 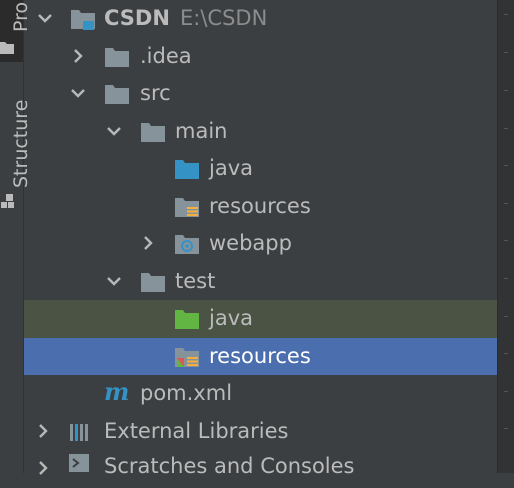 I want to click on tree-node-root: CSDN E:\CSDN, so click(x=260, y=19).